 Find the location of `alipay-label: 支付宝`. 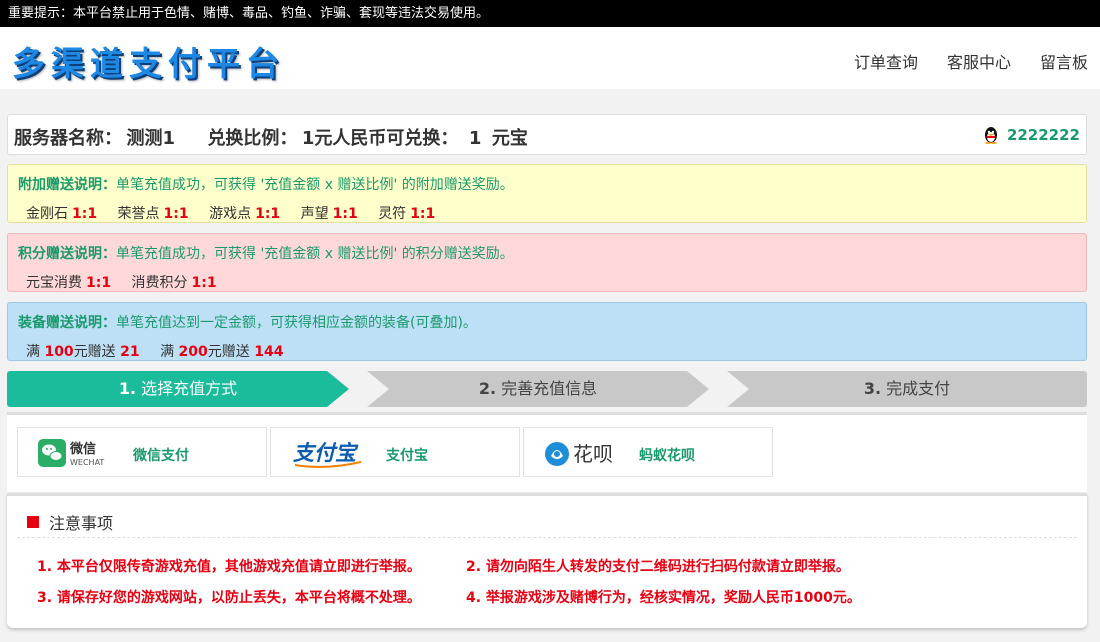

alipay-label: 支付宝 is located at coordinates (407, 456).